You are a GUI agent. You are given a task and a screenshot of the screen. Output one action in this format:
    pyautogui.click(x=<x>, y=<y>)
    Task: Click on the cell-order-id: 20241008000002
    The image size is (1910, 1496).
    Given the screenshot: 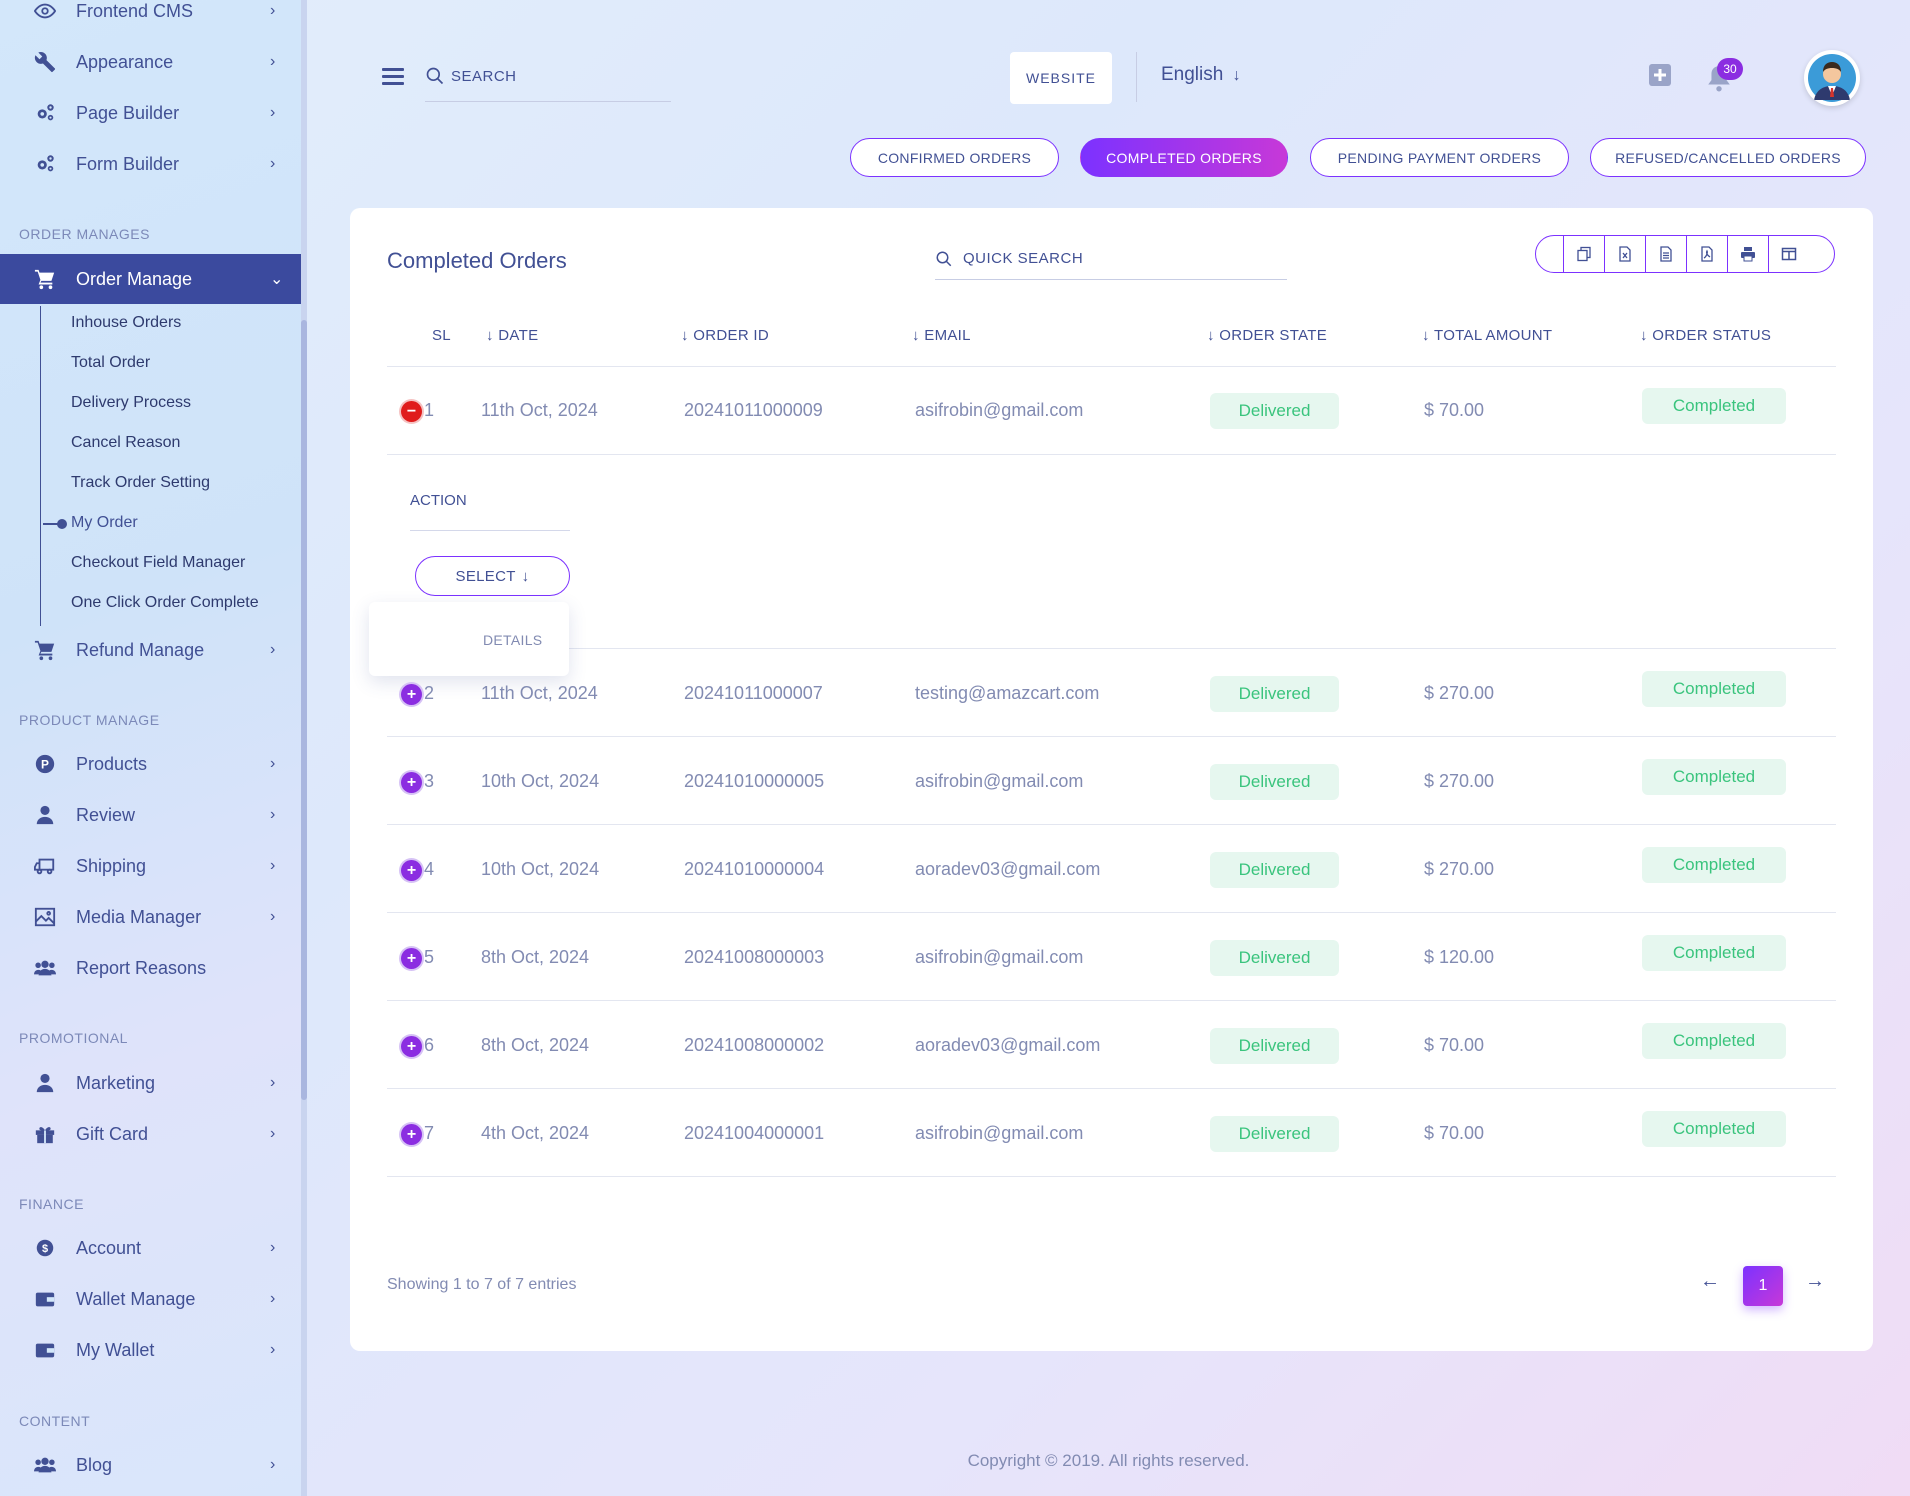 What is the action you would take?
    pyautogui.click(x=754, y=1045)
    